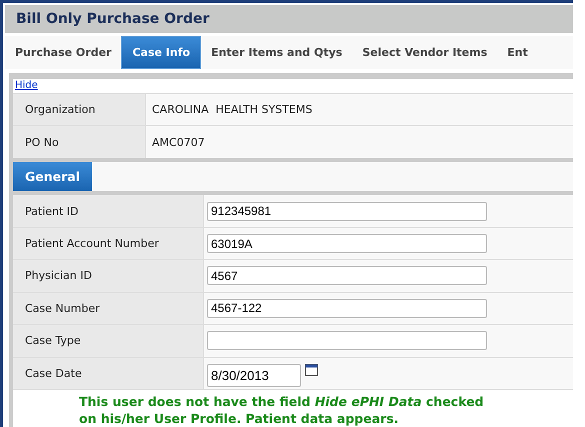 Image resolution: width=585 pixels, height=427 pixels. What do you see at coordinates (161, 52) in the screenshot?
I see `tab: Case Info` at bounding box center [161, 52].